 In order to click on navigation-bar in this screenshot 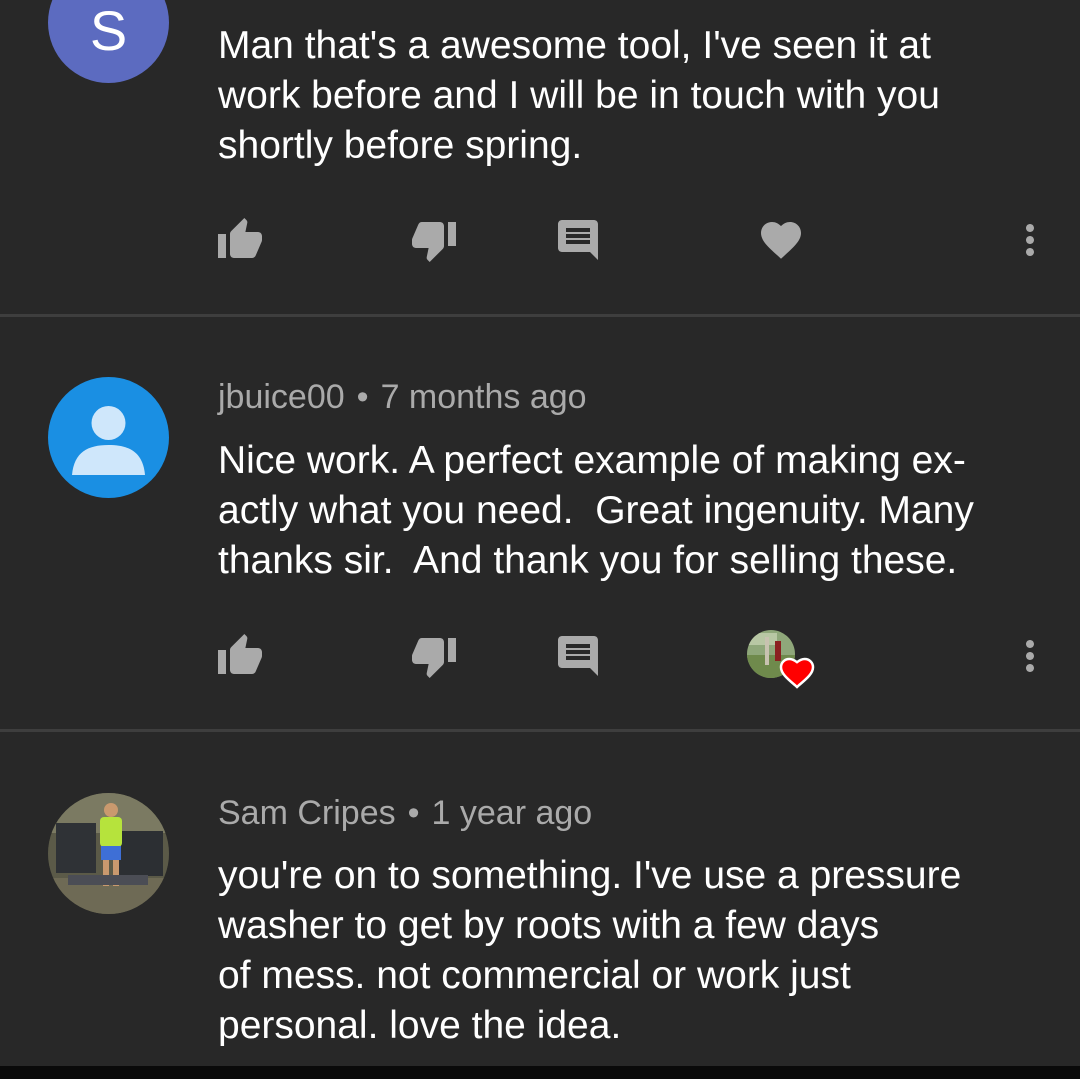, I will do `click(540, 1072)`.